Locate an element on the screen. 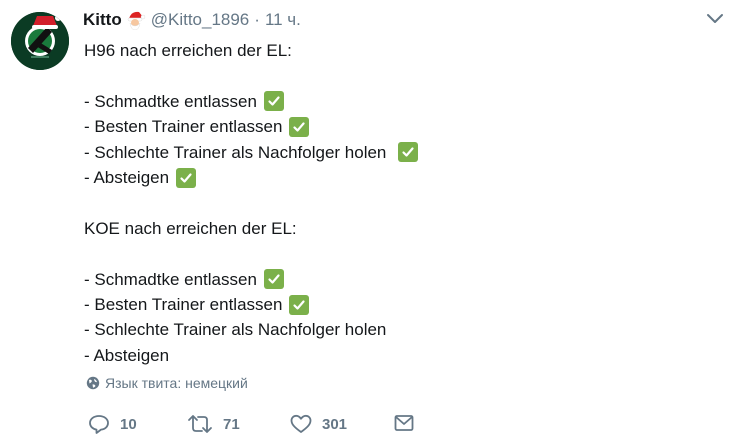 Image resolution: width=730 pixels, height=443 pixels. hannover-96-logo is located at coordinates (40, 41).